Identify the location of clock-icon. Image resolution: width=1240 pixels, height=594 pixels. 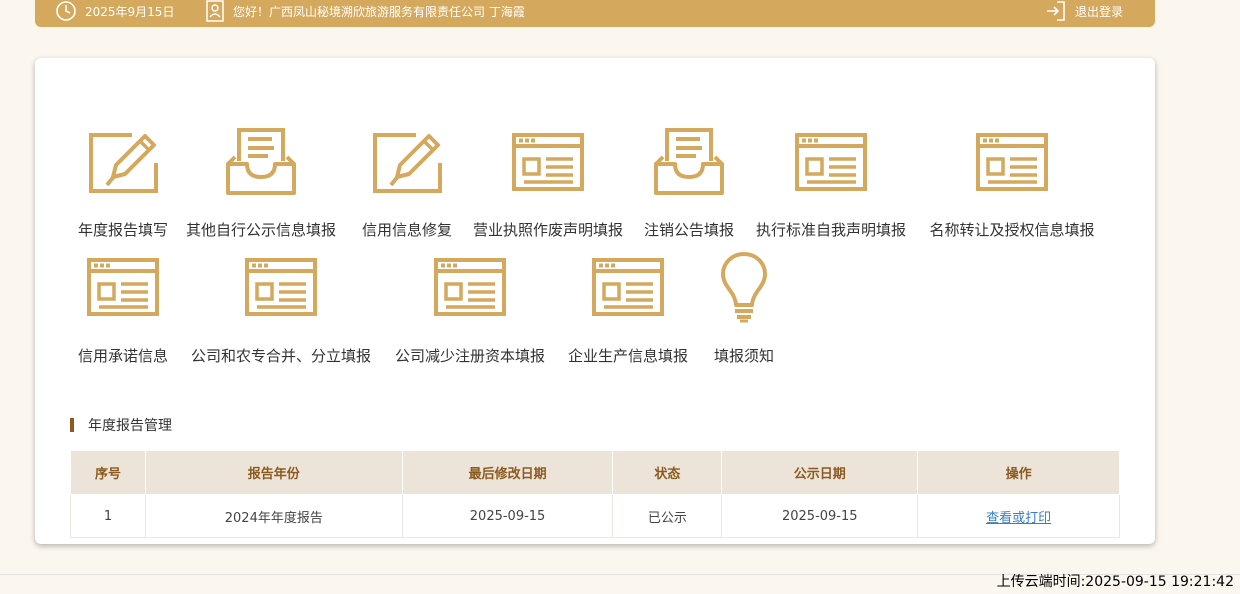
(66, 11).